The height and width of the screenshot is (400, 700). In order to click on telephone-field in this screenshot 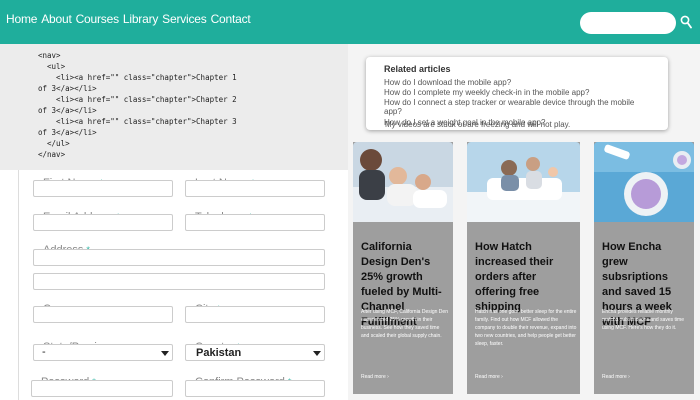, I will do `click(255, 222)`.